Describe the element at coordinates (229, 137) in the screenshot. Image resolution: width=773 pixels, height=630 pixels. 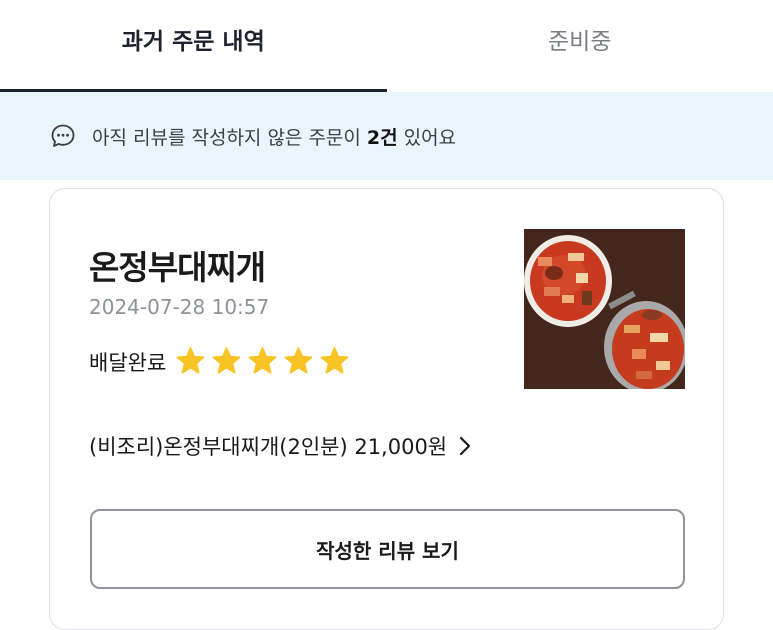
I see `notice-prefix: 아직 리뷰를 작성하지 않은 주문이` at that location.